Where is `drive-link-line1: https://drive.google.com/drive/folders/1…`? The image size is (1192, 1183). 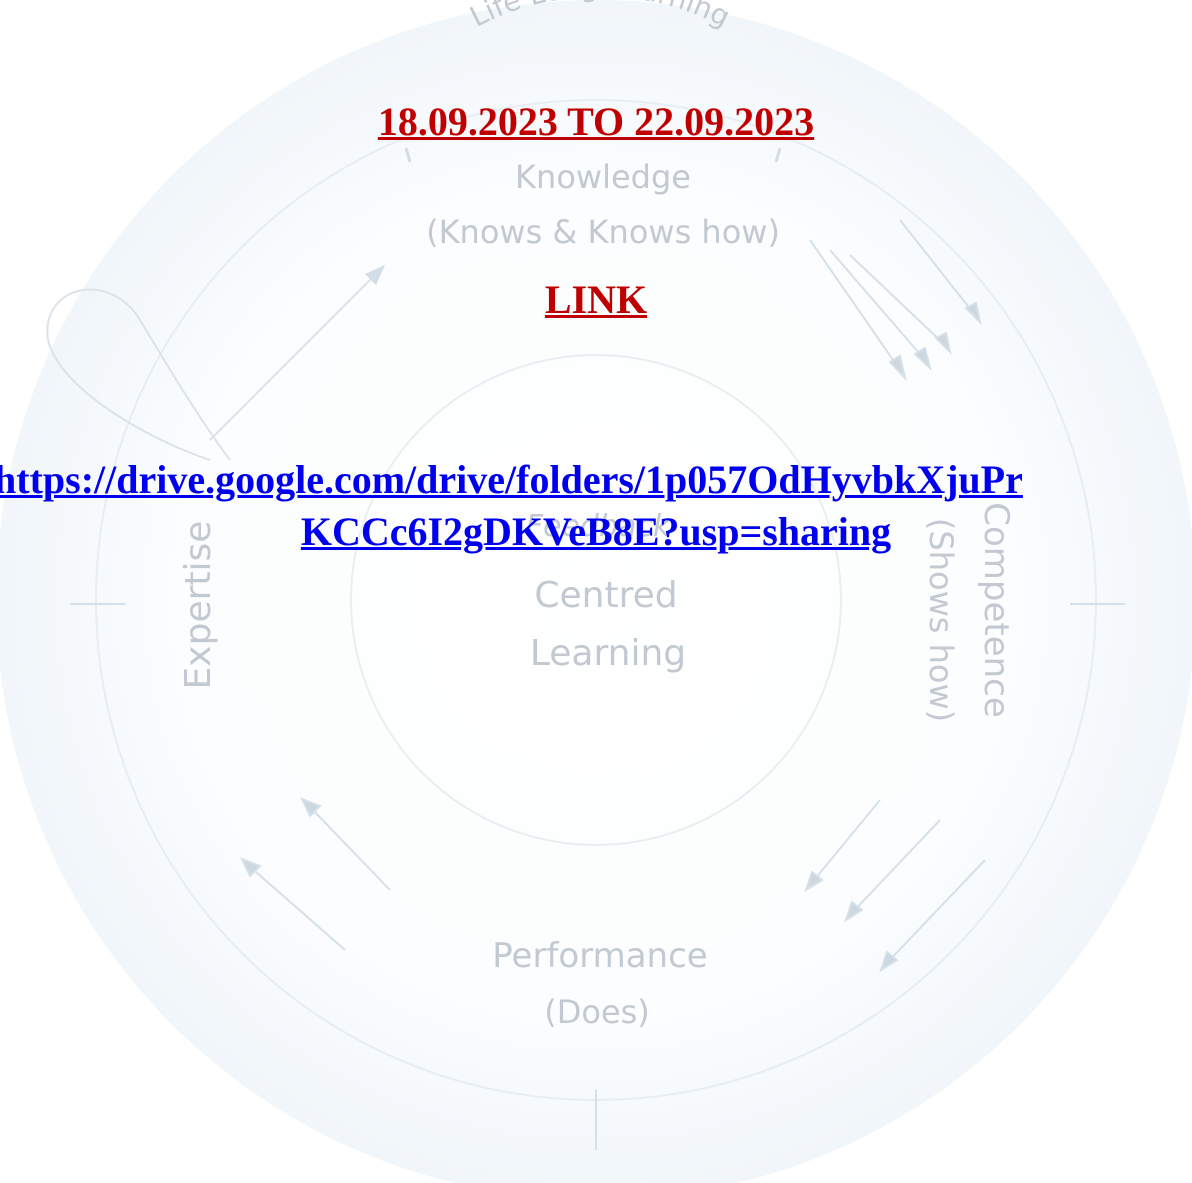 drive-link-line1: https://drive.google.com/drive/folders/1… is located at coordinates (511, 480).